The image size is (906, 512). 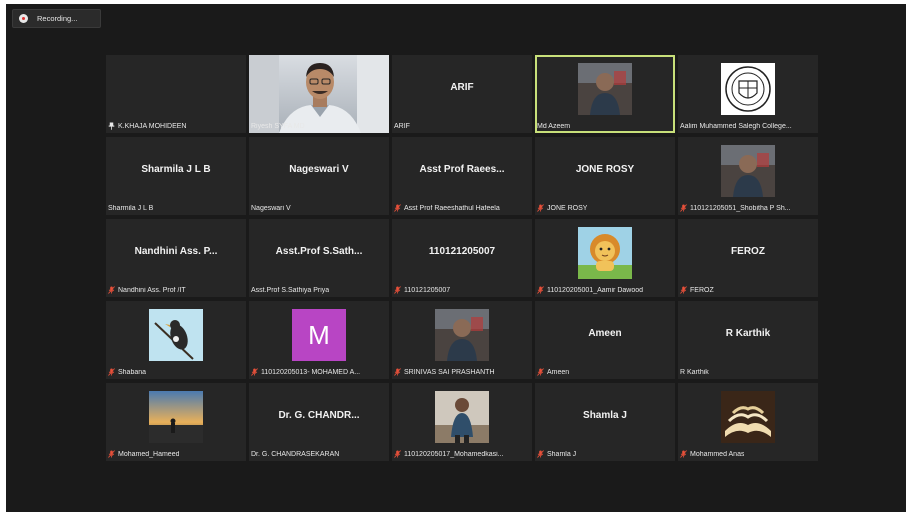 I want to click on participant-name-label: Ameen, so click(x=553, y=372).